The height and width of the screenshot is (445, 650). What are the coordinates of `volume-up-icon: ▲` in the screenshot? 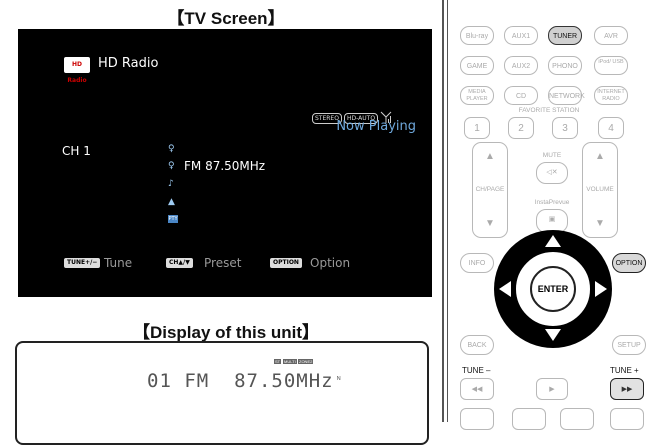 It's located at (600, 156).